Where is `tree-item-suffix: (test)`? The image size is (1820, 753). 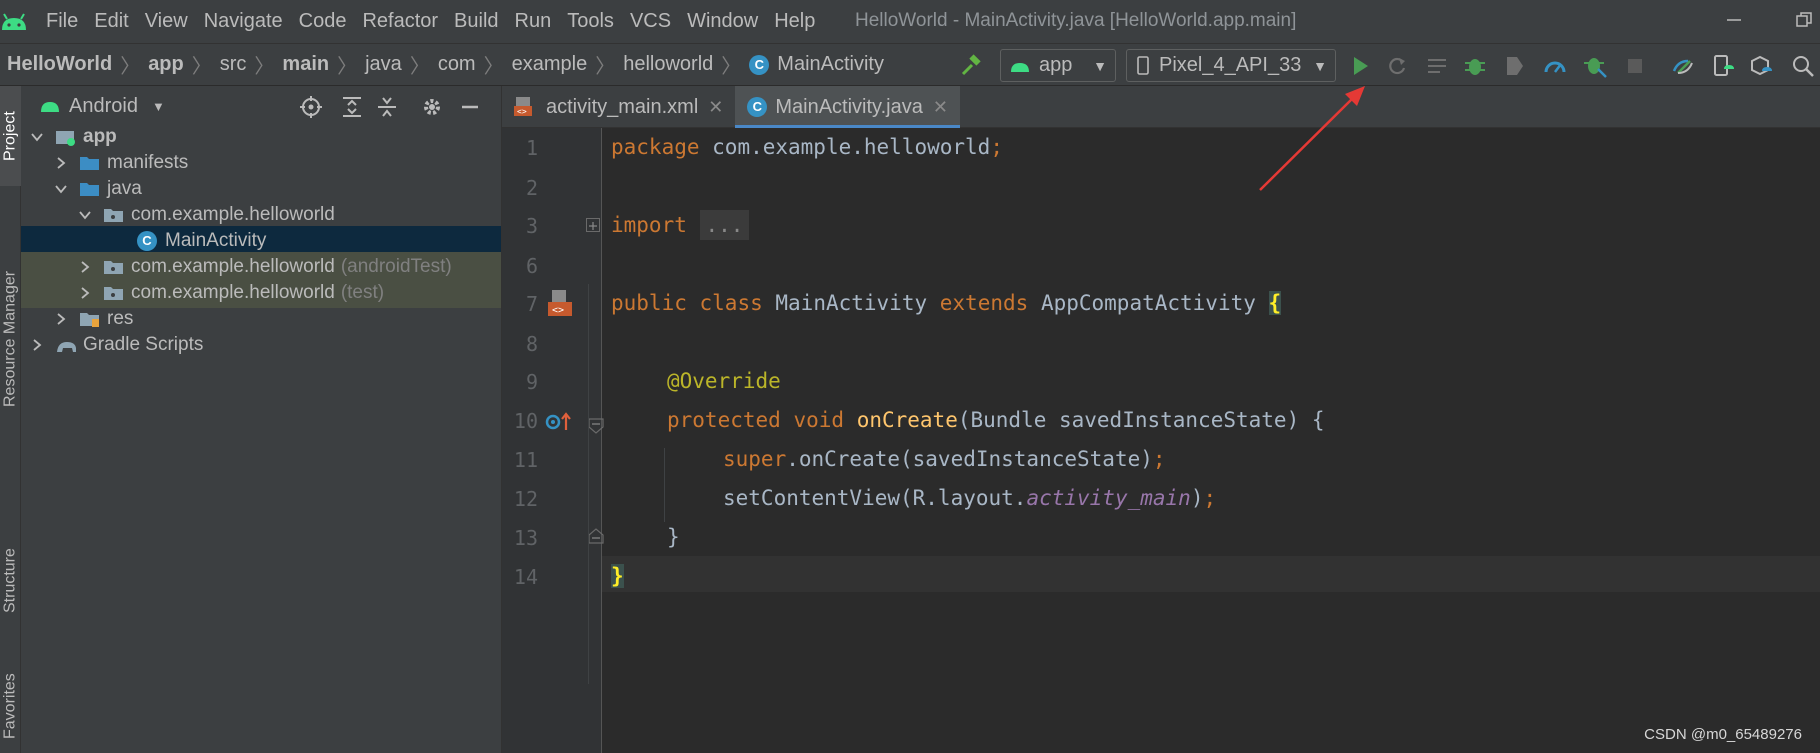
tree-item-suffix: (test) is located at coordinates (362, 292).